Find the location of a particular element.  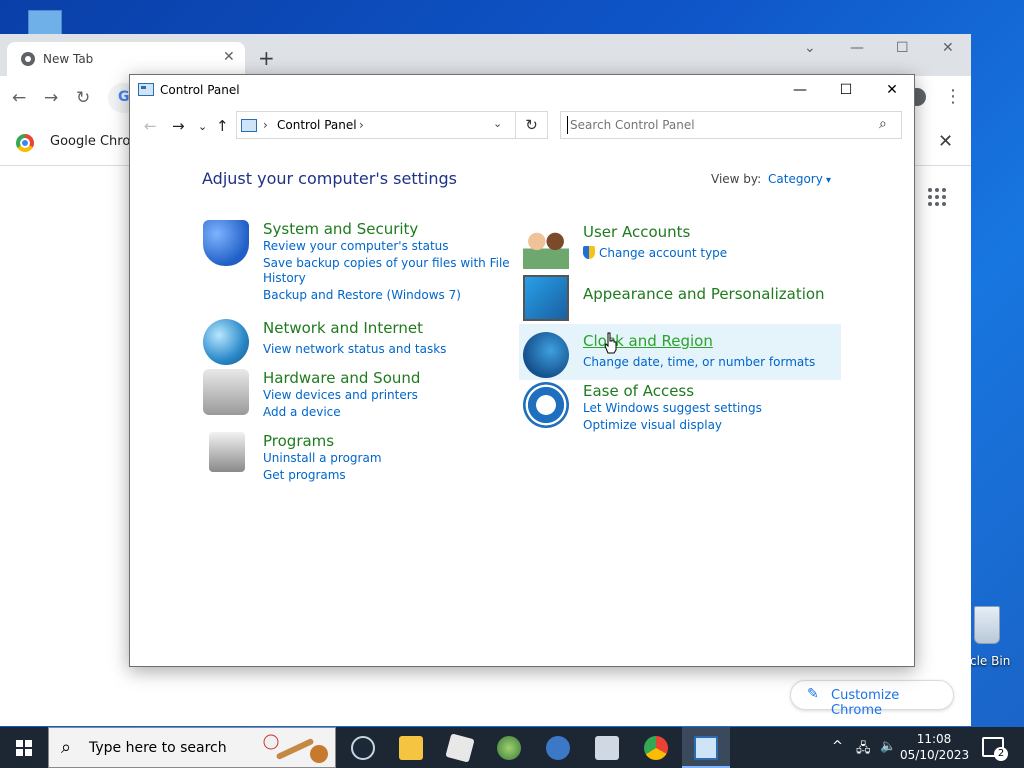

link-optimize-display: Optimize visual display is located at coordinates (652, 425).